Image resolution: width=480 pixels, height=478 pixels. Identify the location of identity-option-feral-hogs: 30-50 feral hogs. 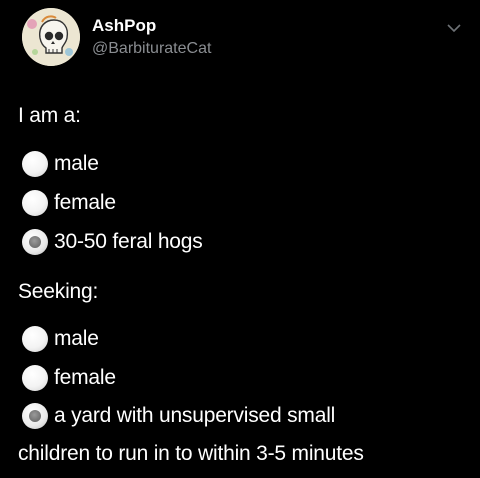
(112, 242).